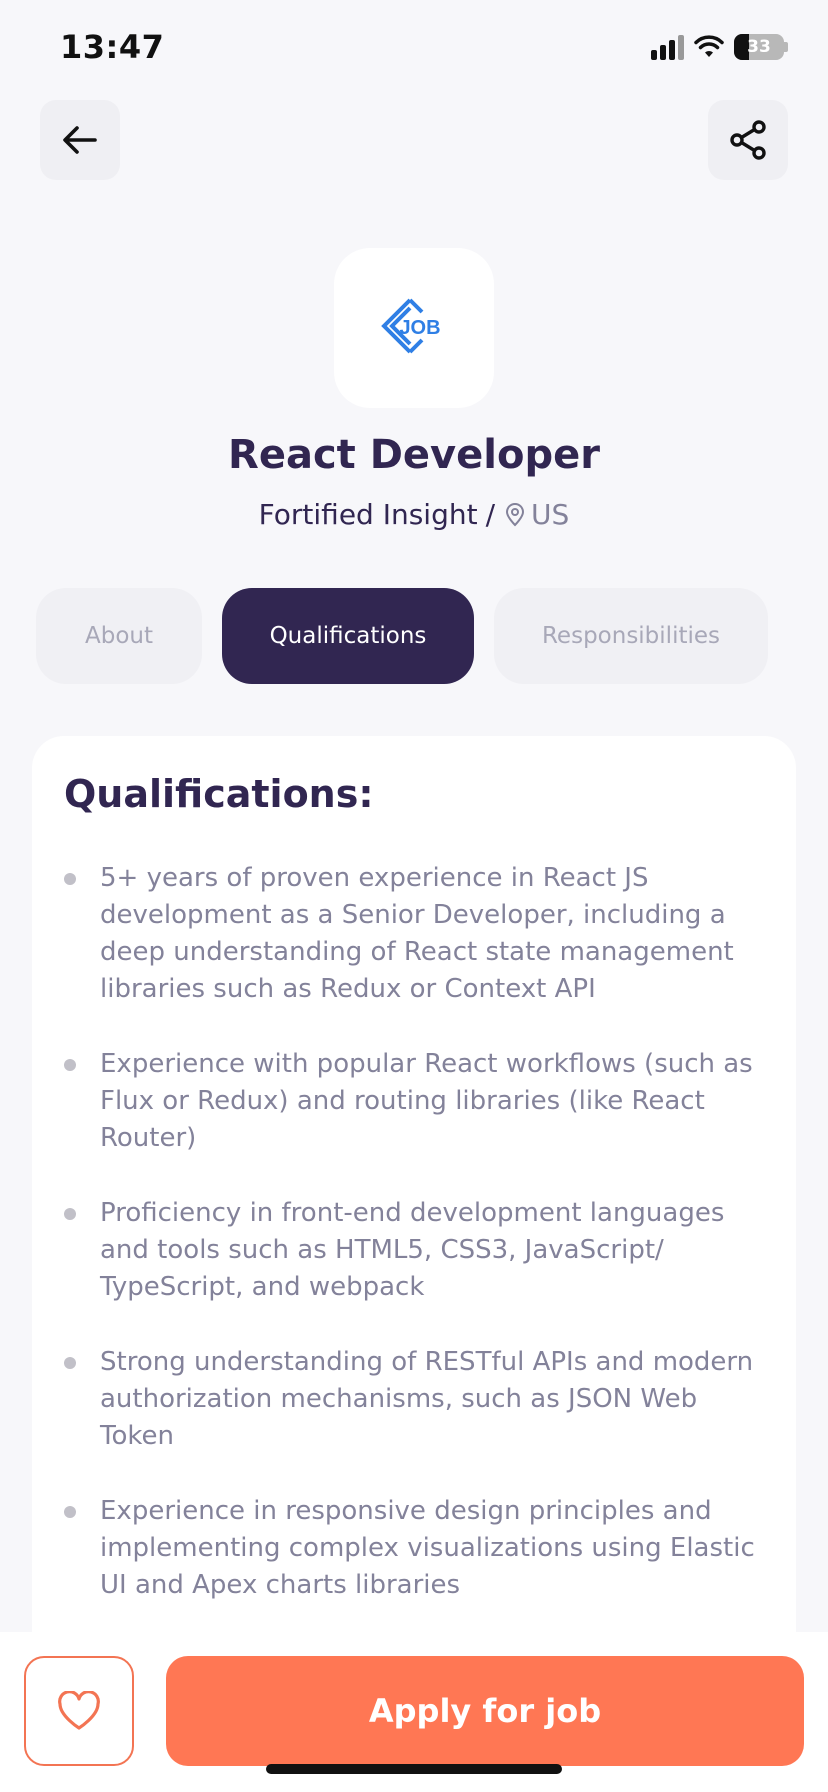  I want to click on heart-icon, so click(79, 1710).